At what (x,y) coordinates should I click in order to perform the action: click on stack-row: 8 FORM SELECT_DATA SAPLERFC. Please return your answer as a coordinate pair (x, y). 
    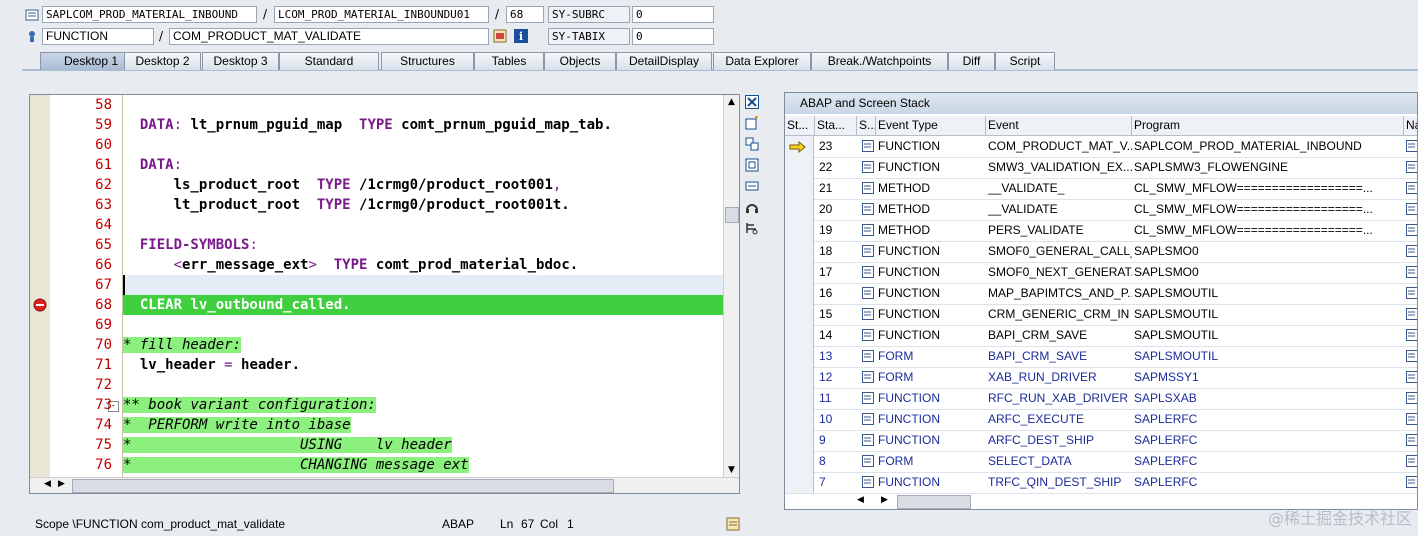
    Looking at the image, I should click on (1101, 462).